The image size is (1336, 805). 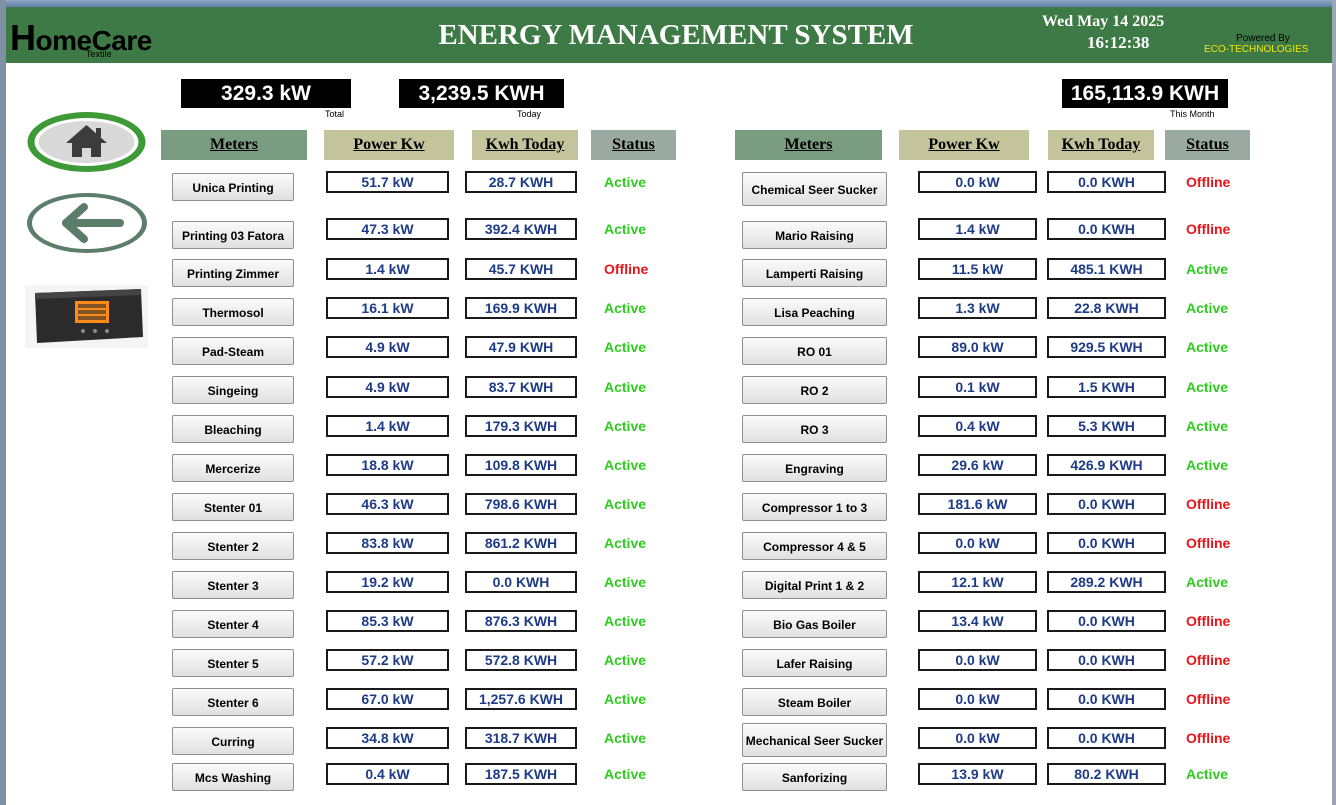 I want to click on meter-button: Mercerize, so click(x=233, y=468).